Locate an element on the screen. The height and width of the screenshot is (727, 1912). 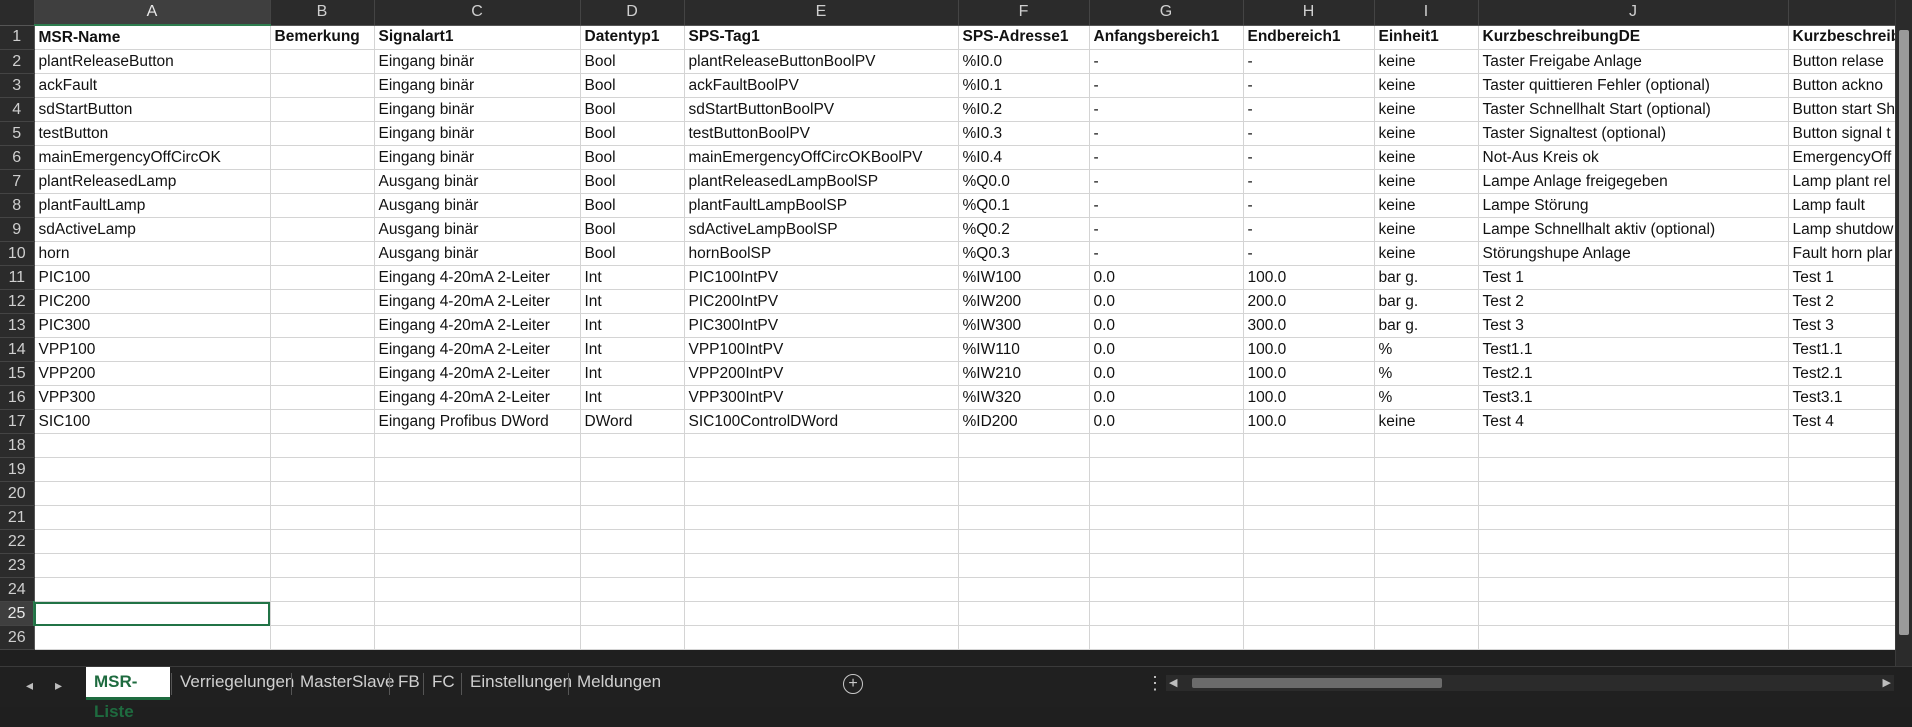
cell: VPP100IntPV is located at coordinates (821, 349).